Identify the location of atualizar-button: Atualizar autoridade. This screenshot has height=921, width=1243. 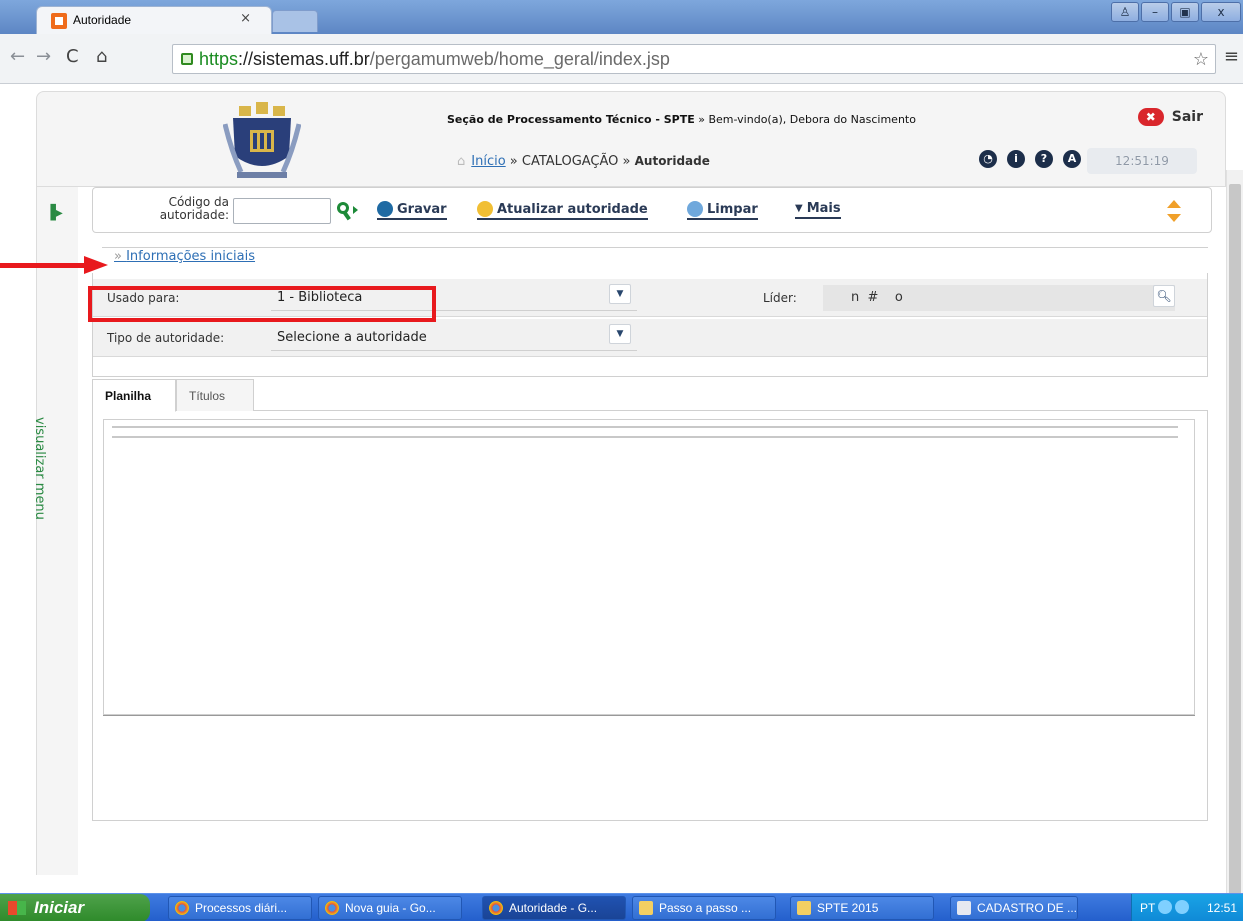
(562, 210).